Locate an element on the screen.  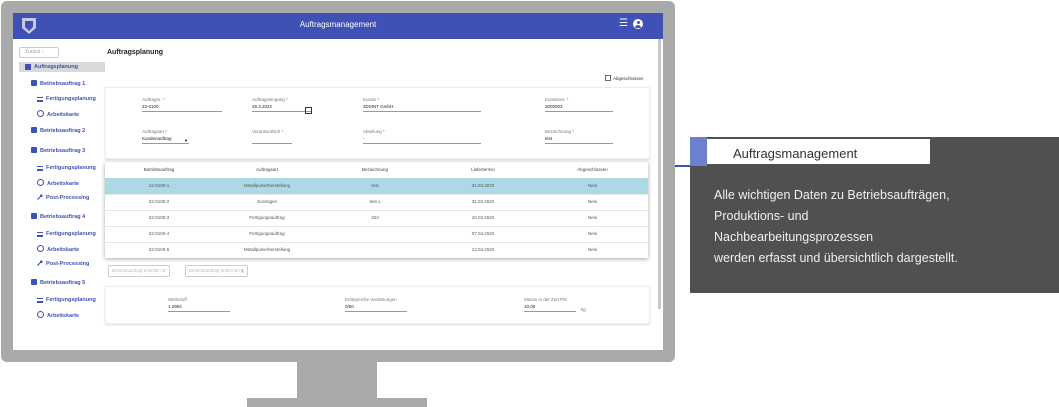
table-cell: 22-0100-4 is located at coordinates (159, 233).